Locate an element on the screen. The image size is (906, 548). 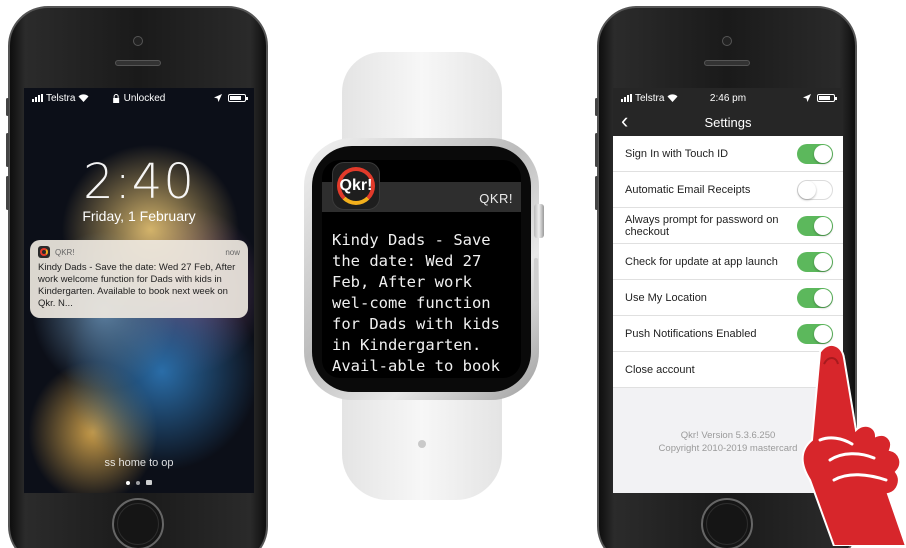
settings-row: Automatic Email Receipts is located at coordinates (728, 190).